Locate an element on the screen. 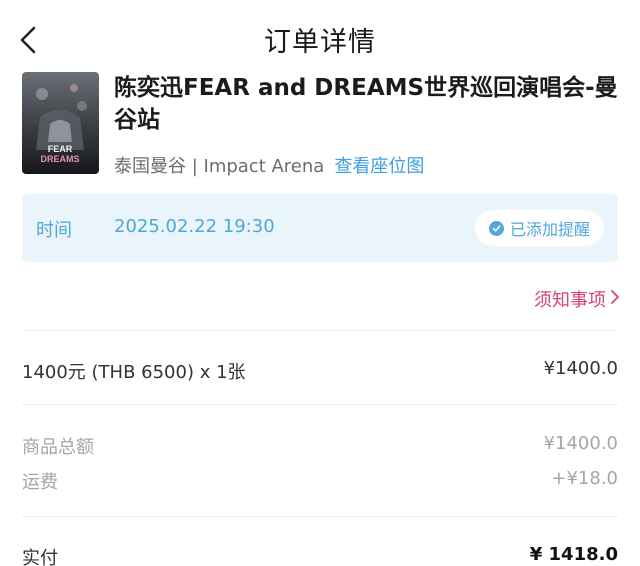 The height and width of the screenshot is (566, 640). subtotal-label: 商品总额 is located at coordinates (58, 447).